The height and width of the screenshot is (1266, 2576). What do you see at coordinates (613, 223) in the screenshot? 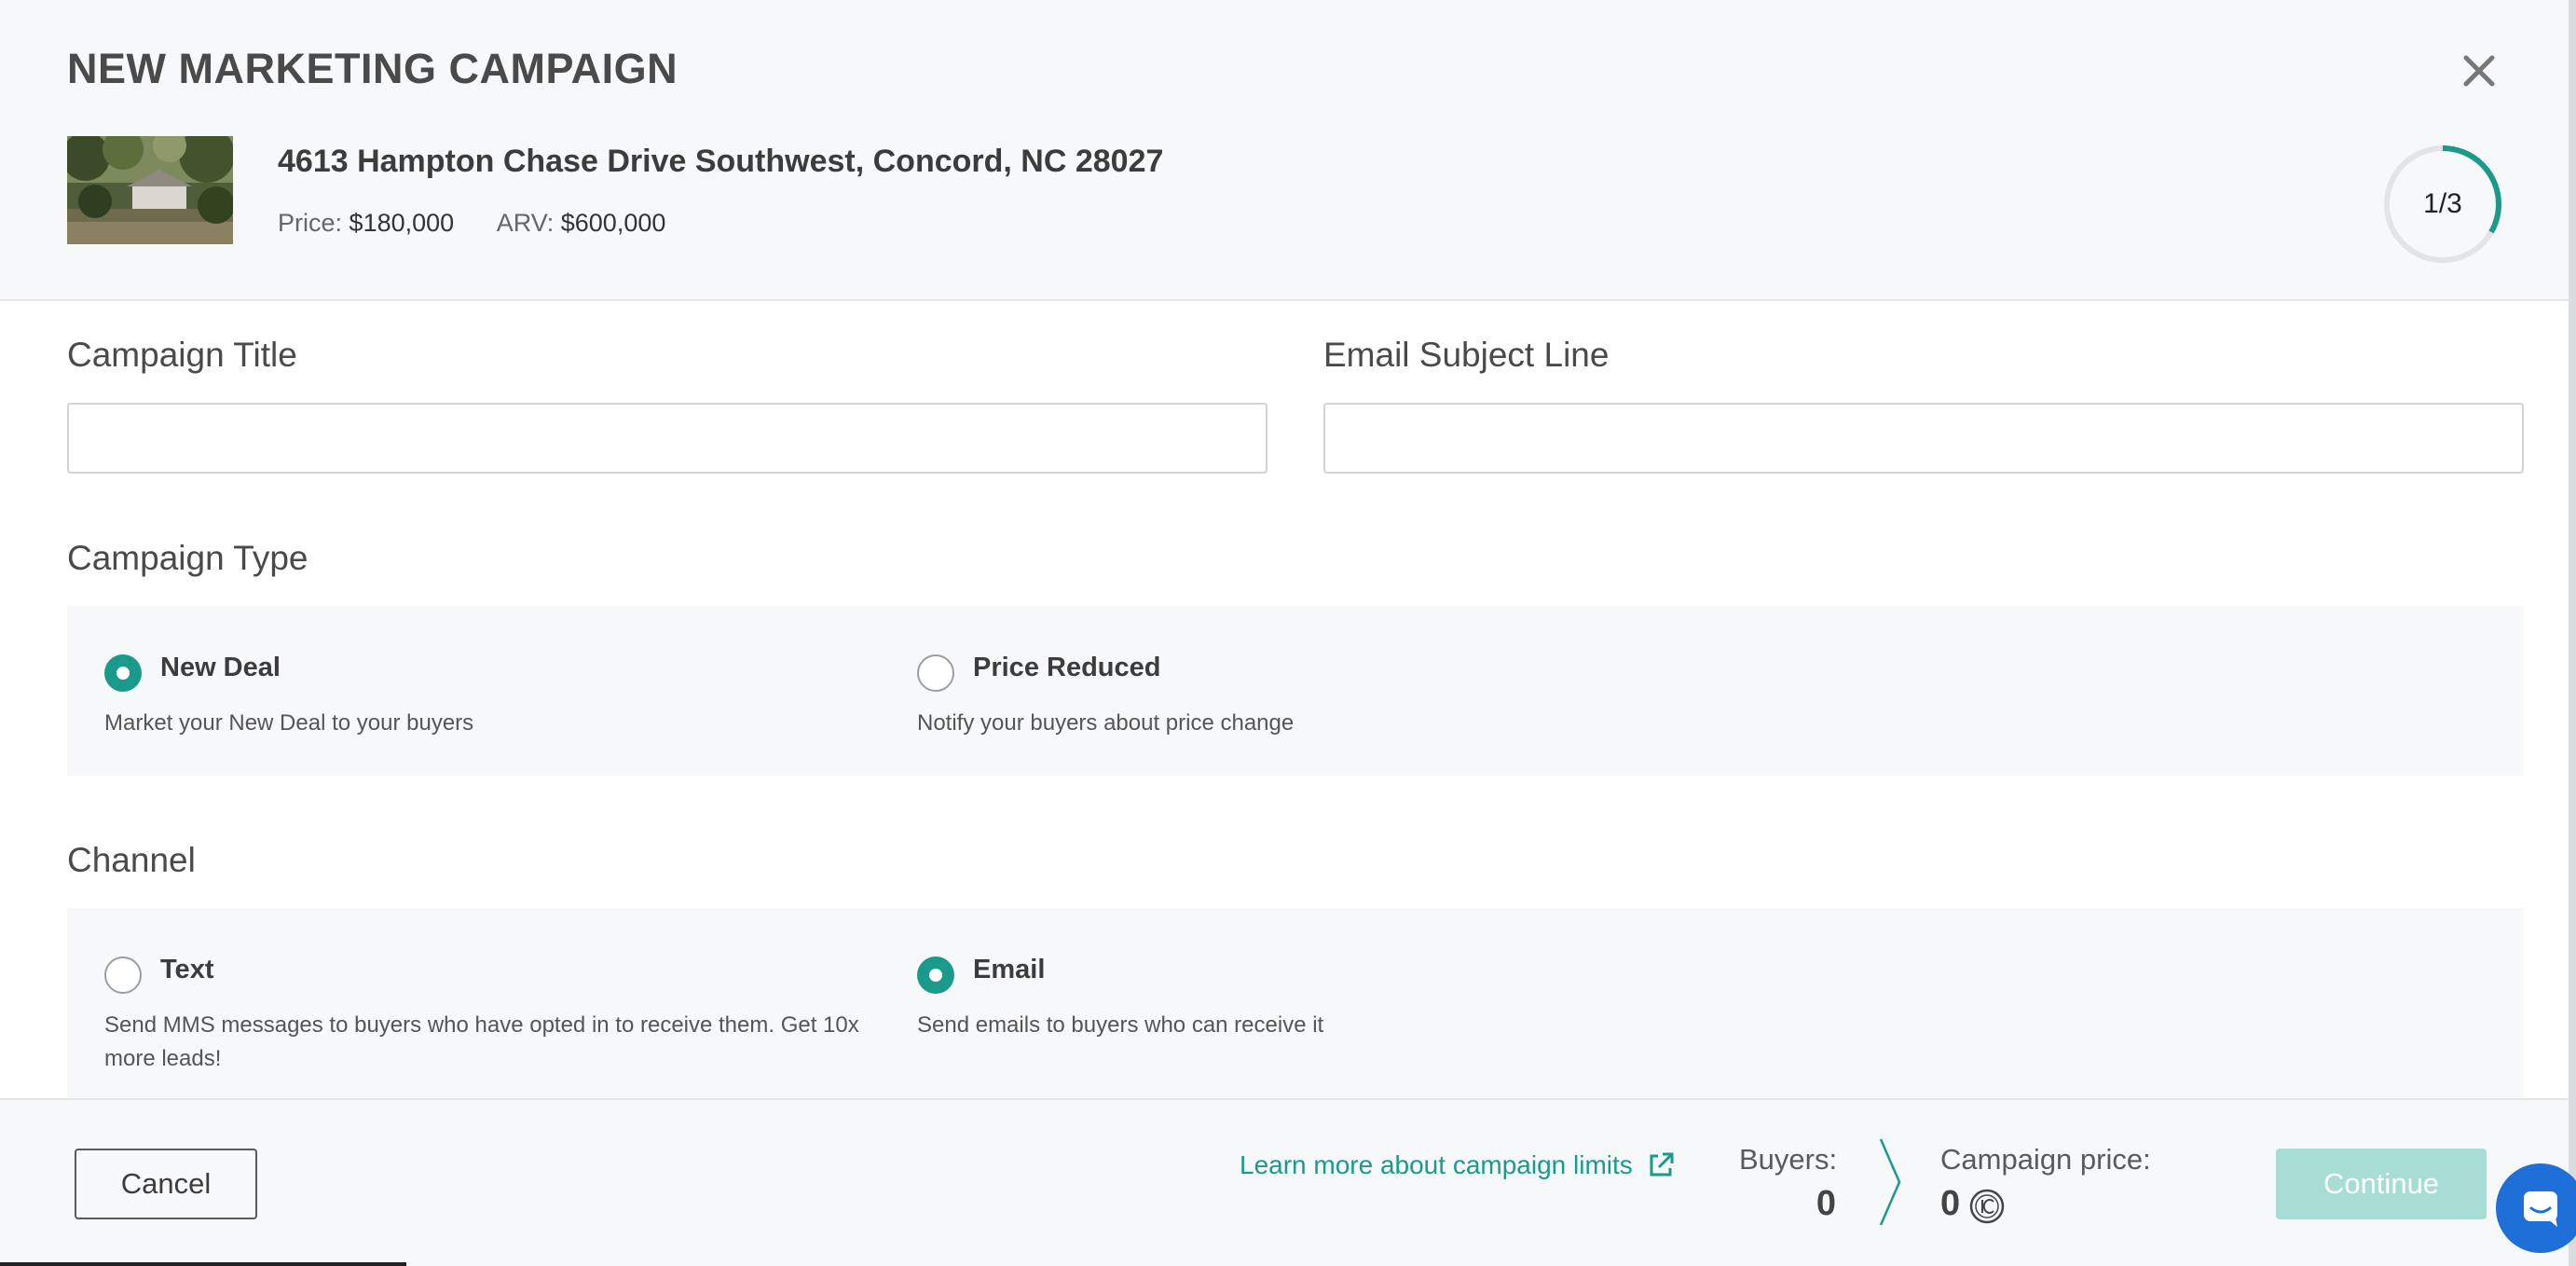
I see `arv-value: $600,000` at bounding box center [613, 223].